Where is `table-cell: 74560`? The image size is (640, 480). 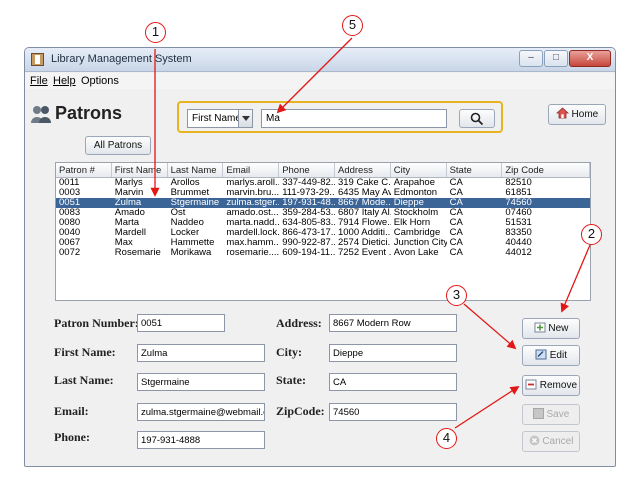
table-cell: 74560 is located at coordinates (518, 203).